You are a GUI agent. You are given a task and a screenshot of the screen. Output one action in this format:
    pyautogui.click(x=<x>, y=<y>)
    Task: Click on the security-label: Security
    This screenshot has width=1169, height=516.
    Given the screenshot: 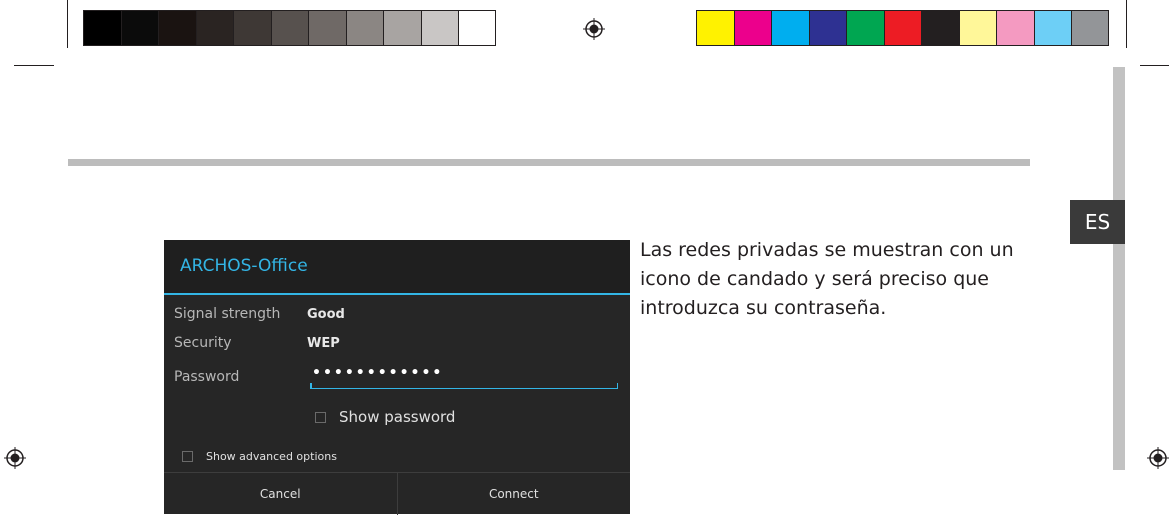 What is the action you would take?
    pyautogui.click(x=203, y=343)
    